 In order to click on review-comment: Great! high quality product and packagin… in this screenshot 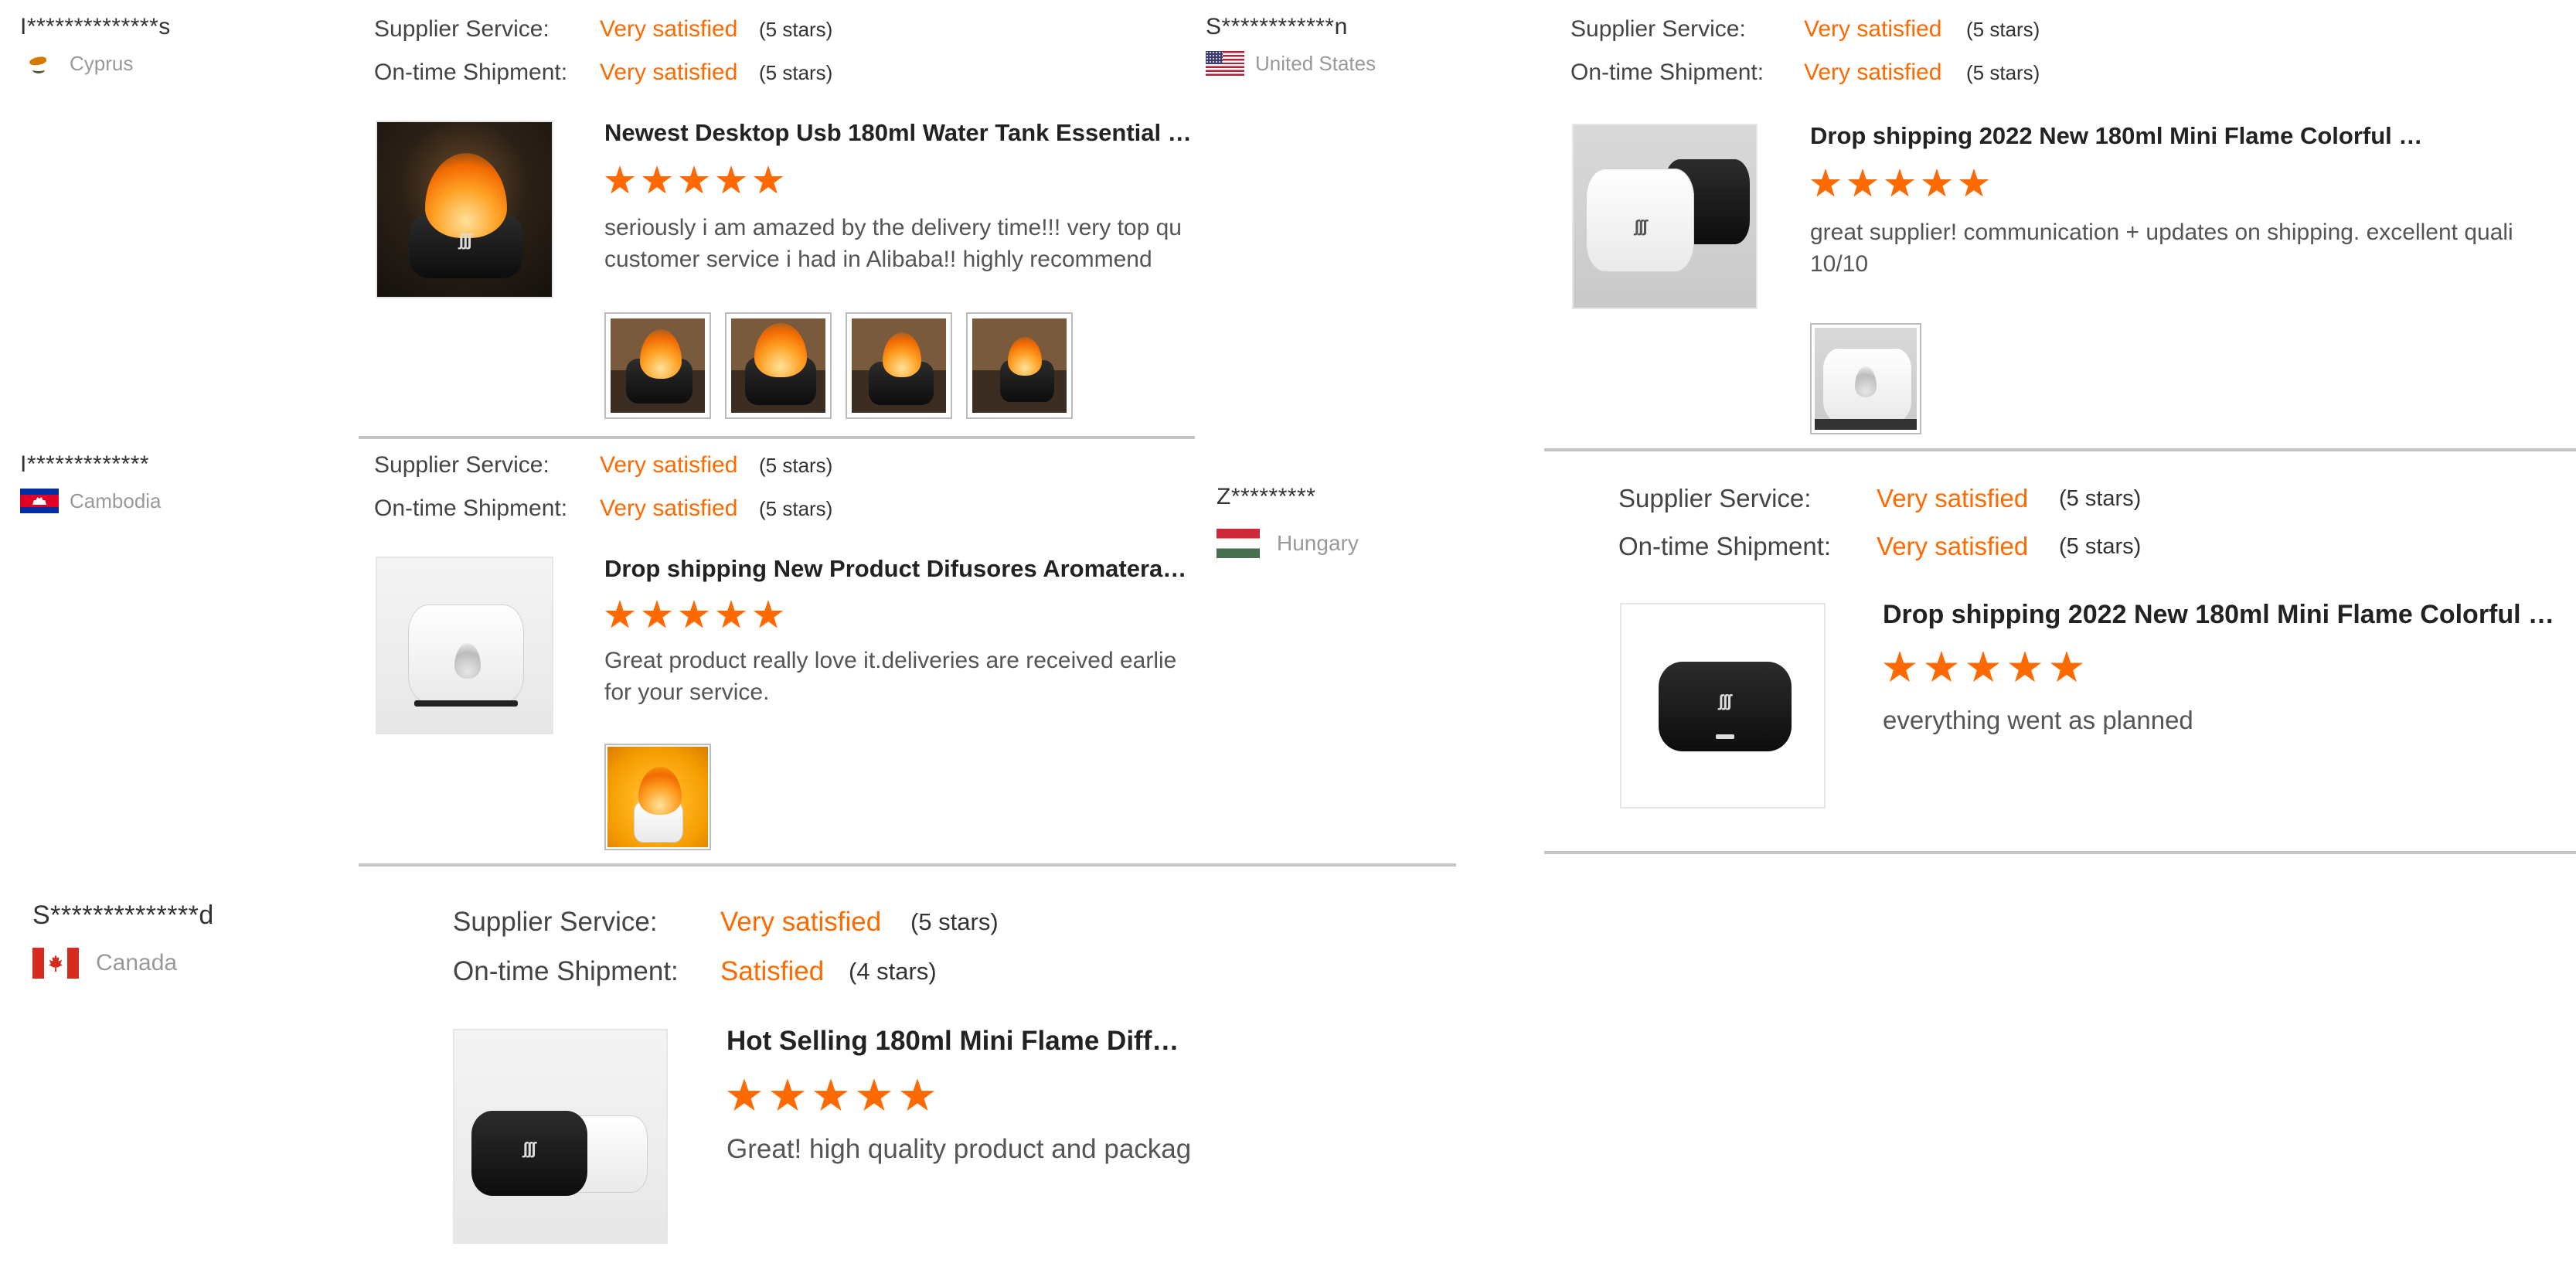, I will do `click(958, 1149)`.